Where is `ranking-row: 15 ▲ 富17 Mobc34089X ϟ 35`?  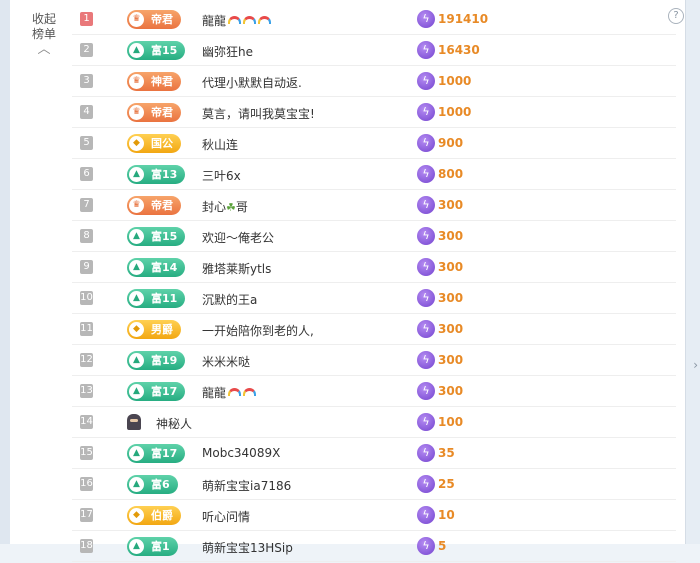 ranking-row: 15 ▲ 富17 Mobc34089X ϟ 35 is located at coordinates (374, 454).